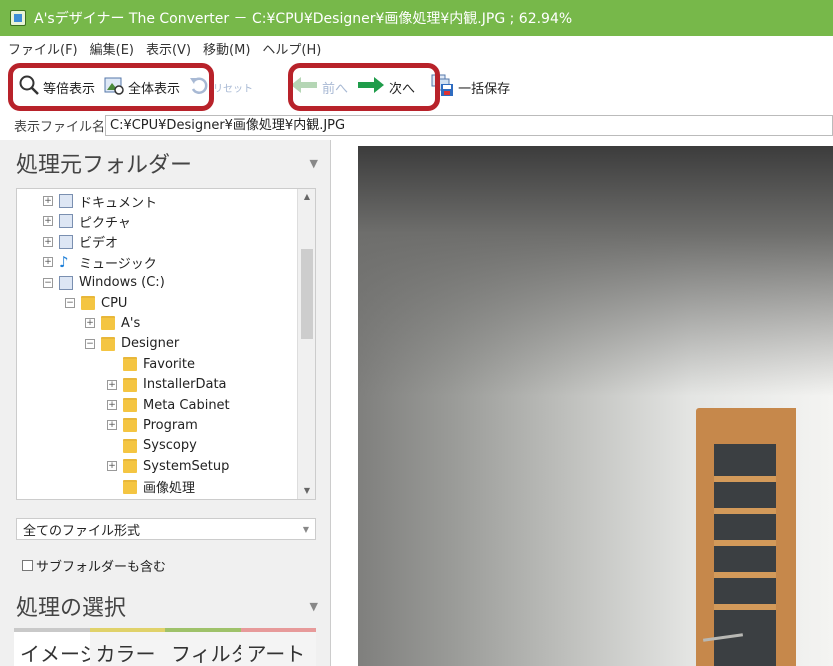 The width and height of the screenshot is (833, 666). What do you see at coordinates (96, 303) in the screenshot?
I see `tree-item: − CPU` at bounding box center [96, 303].